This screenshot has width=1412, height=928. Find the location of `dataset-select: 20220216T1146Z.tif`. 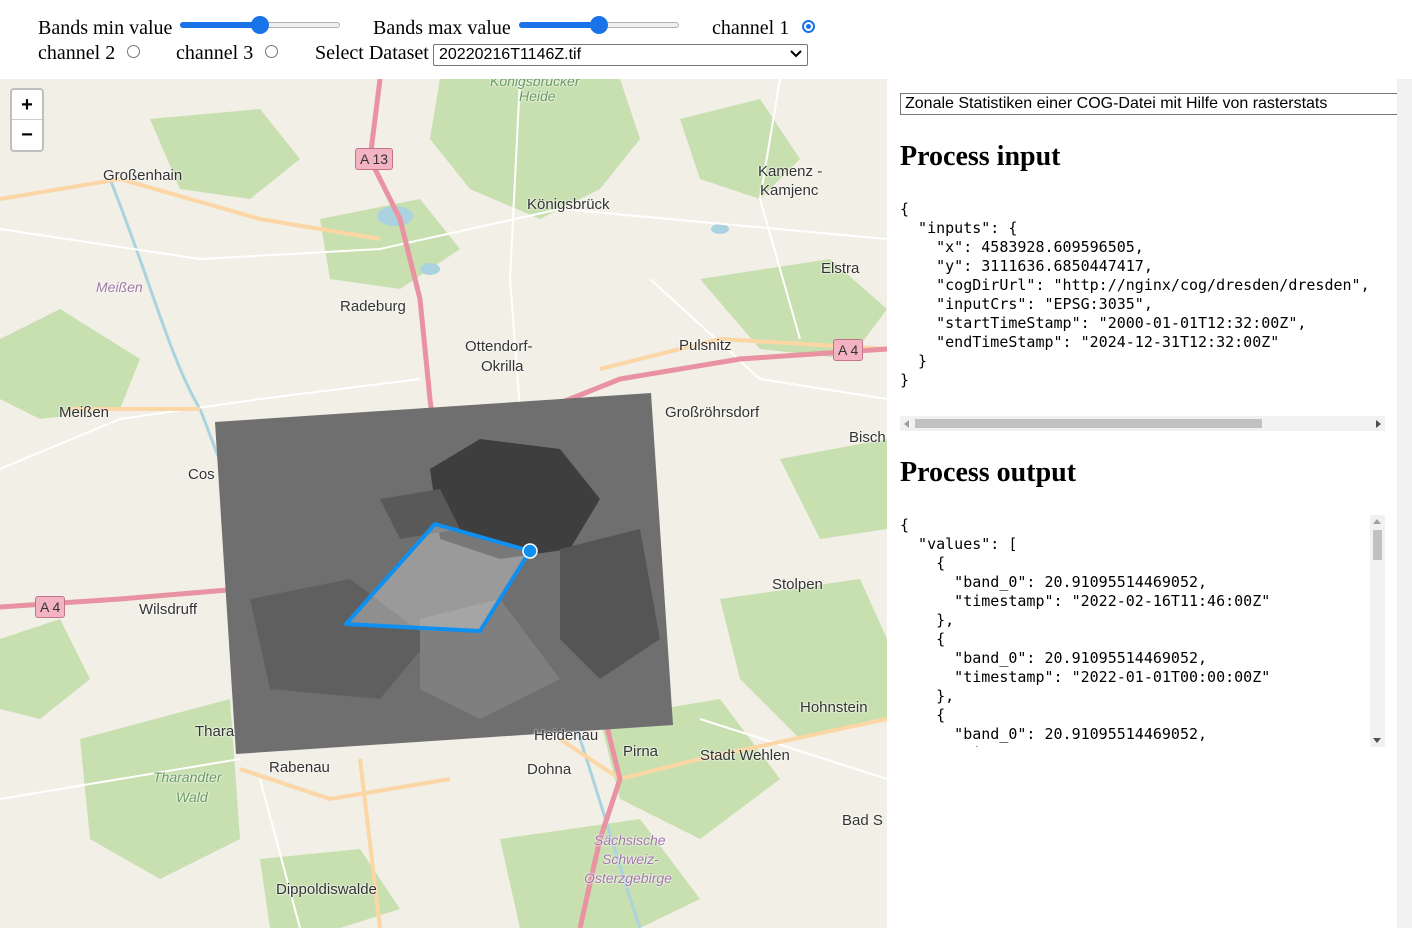

dataset-select: 20220216T1146Z.tif is located at coordinates (620, 55).